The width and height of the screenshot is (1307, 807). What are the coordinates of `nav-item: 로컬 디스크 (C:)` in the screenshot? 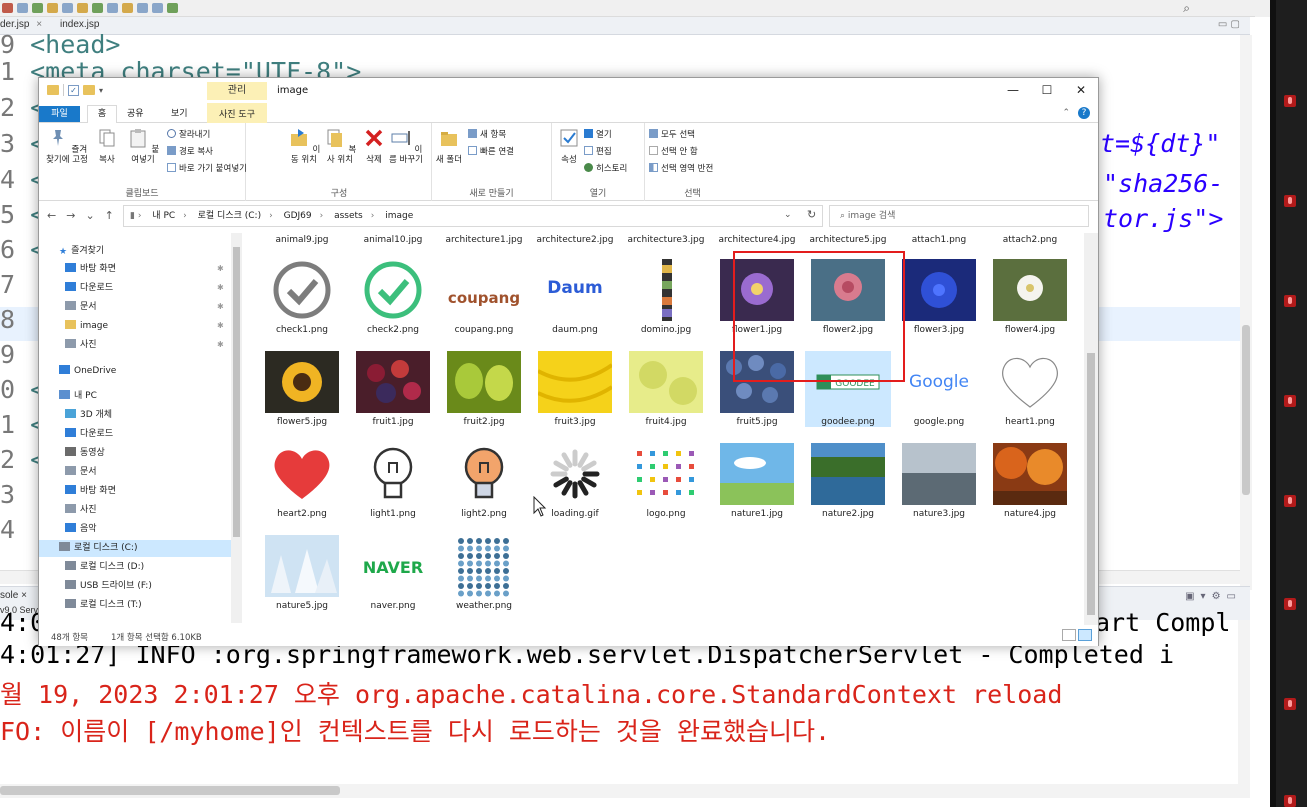 It's located at (135, 548).